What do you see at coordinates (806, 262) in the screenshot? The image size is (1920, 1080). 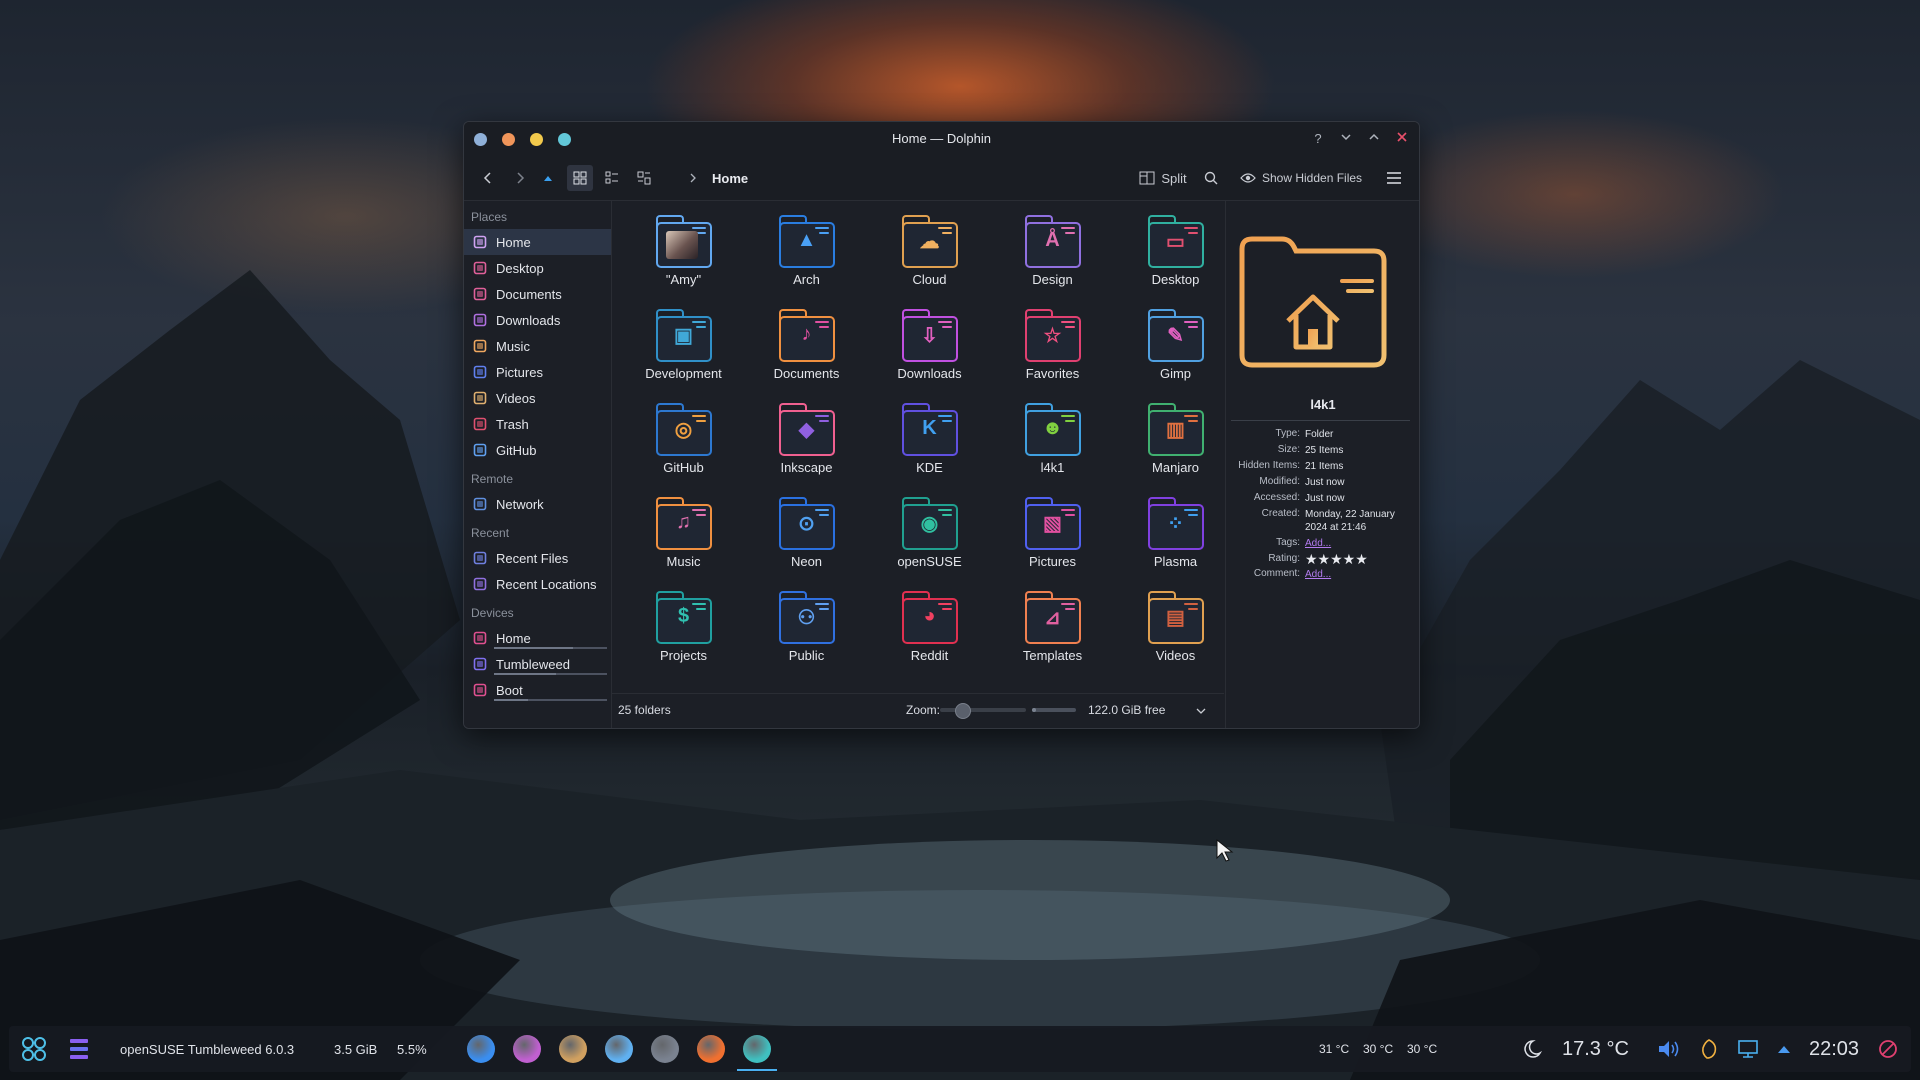 I see `folder-item: ▲ Arch` at bounding box center [806, 262].